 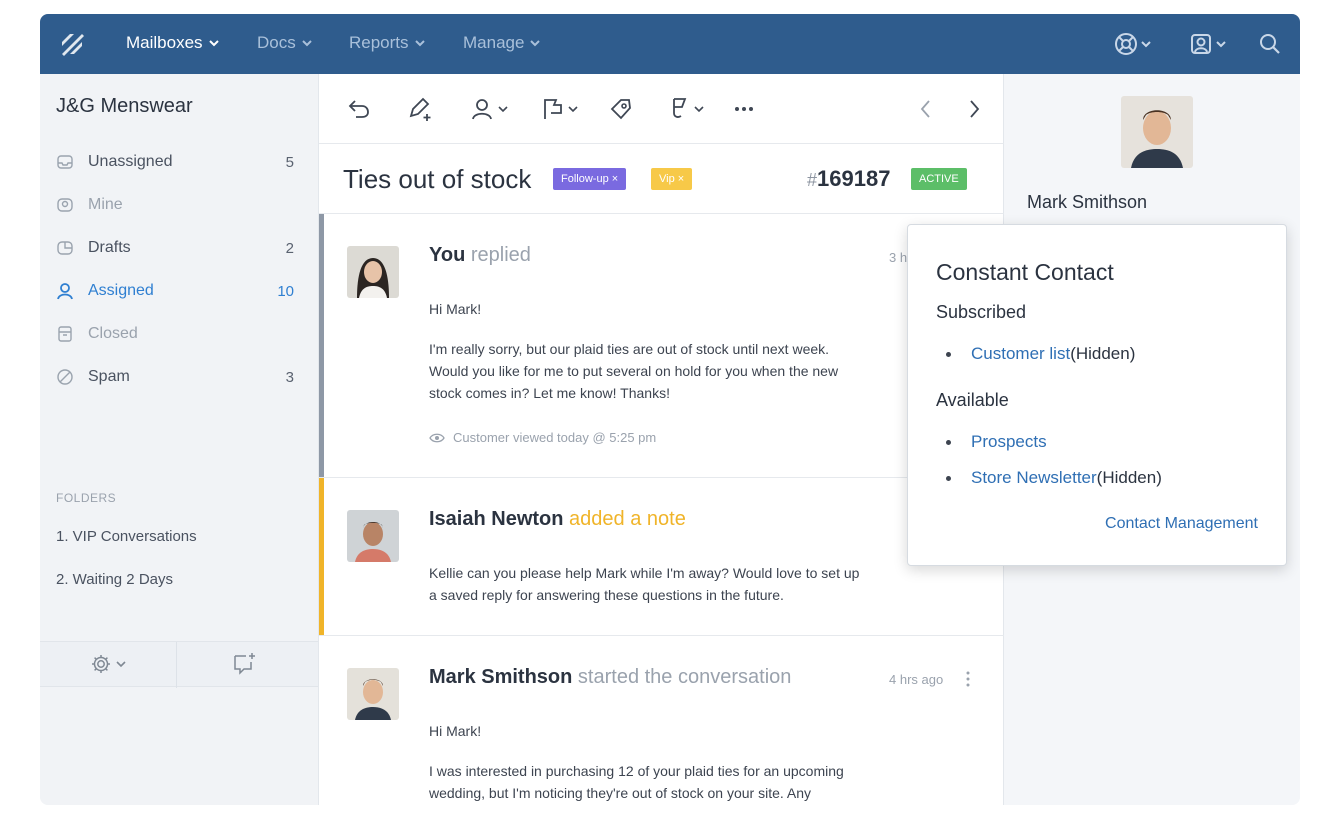 I want to click on ticket-hash: #, so click(x=812, y=180).